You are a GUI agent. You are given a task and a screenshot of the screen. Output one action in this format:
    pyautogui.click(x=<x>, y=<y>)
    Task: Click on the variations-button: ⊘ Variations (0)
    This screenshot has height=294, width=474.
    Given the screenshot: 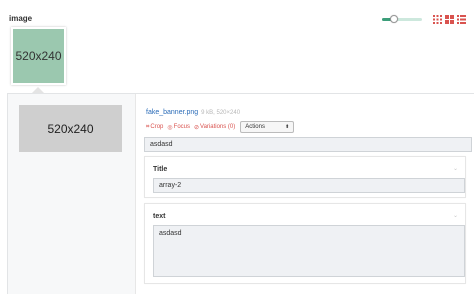 What is the action you would take?
    pyautogui.click(x=214, y=127)
    